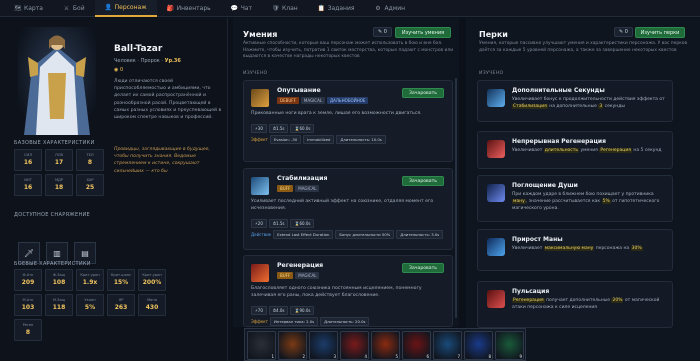 This screenshot has height=361, width=700. I want to click on hotbar-slot: 9, so click(509, 345).